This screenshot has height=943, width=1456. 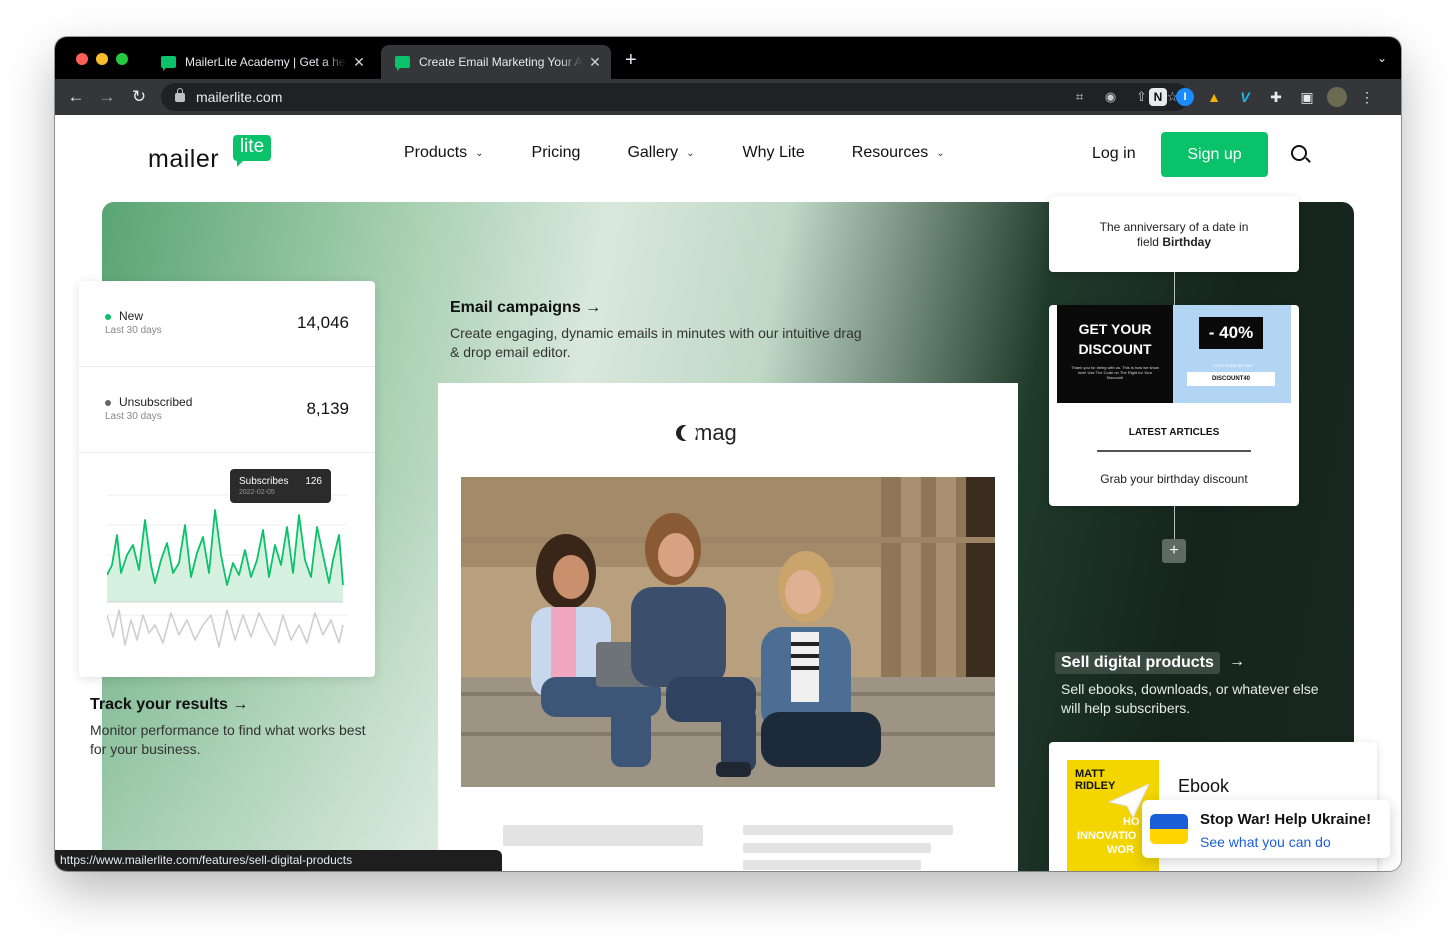 I want to click on back-button: ←, so click(x=76, y=97).